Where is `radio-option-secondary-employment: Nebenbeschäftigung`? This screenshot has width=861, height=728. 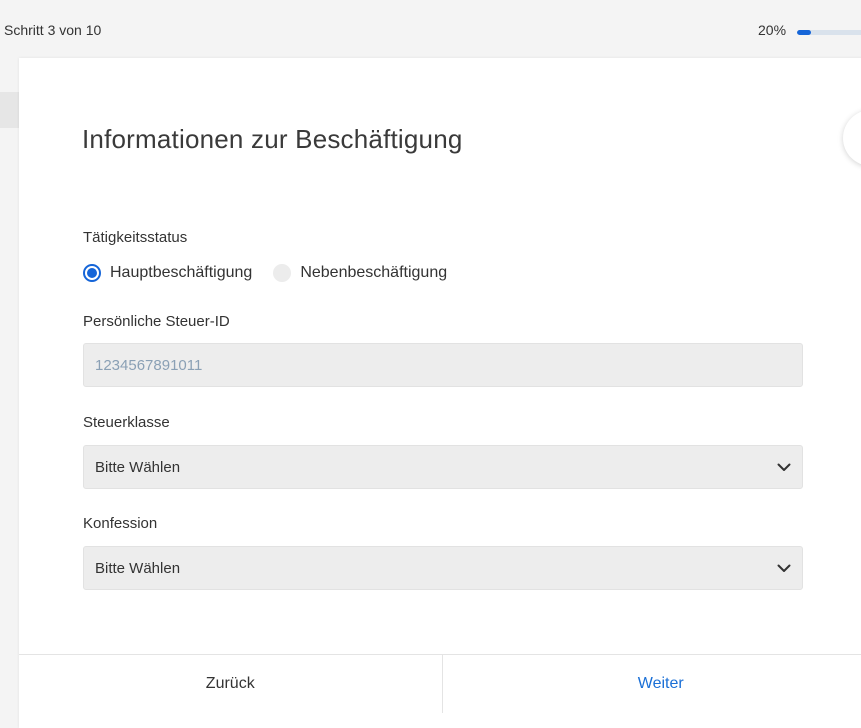
radio-option-secondary-employment: Nebenbeschäftigung is located at coordinates (360, 273).